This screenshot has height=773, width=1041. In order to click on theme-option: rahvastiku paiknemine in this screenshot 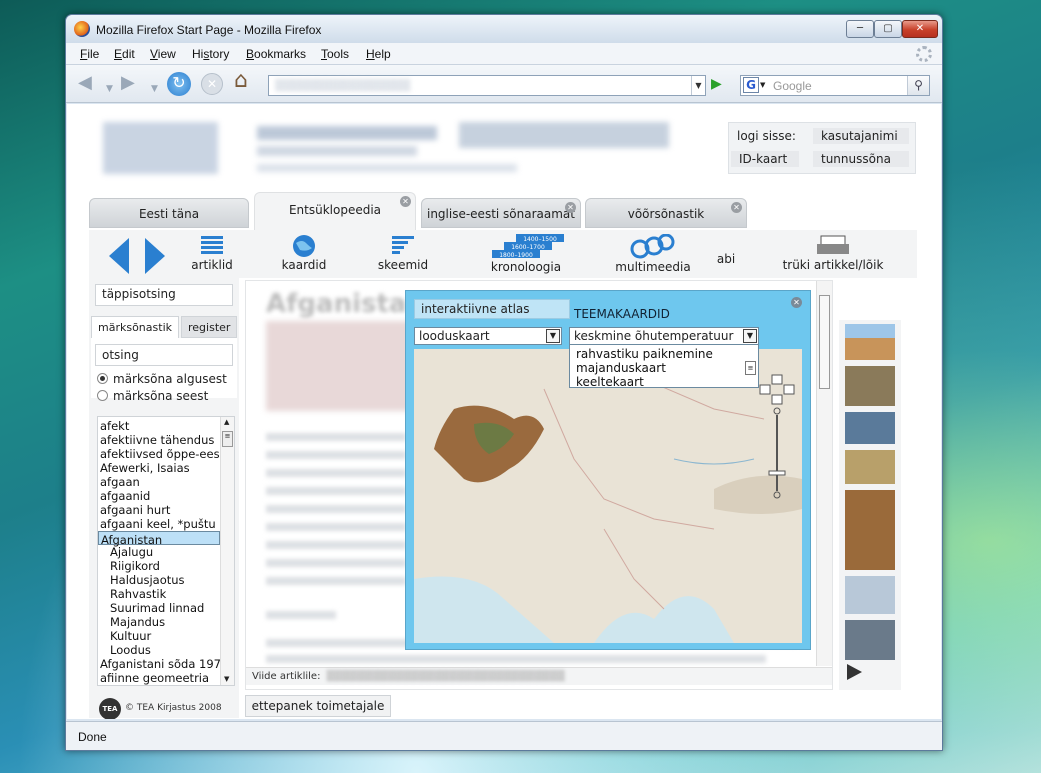, I will do `click(644, 354)`.